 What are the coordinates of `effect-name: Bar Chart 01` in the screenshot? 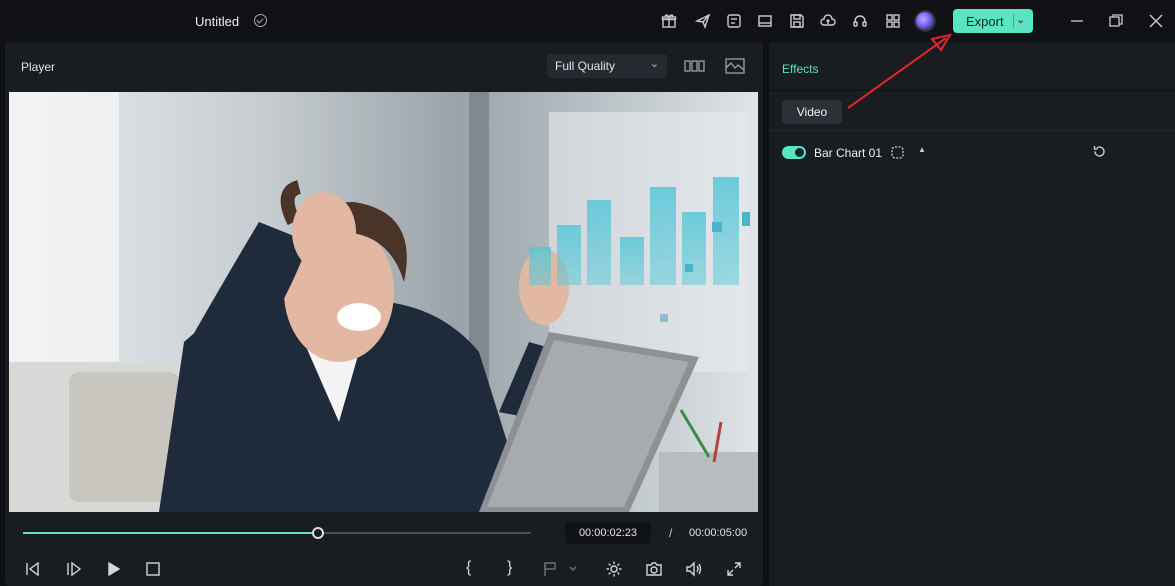 It's located at (848, 153).